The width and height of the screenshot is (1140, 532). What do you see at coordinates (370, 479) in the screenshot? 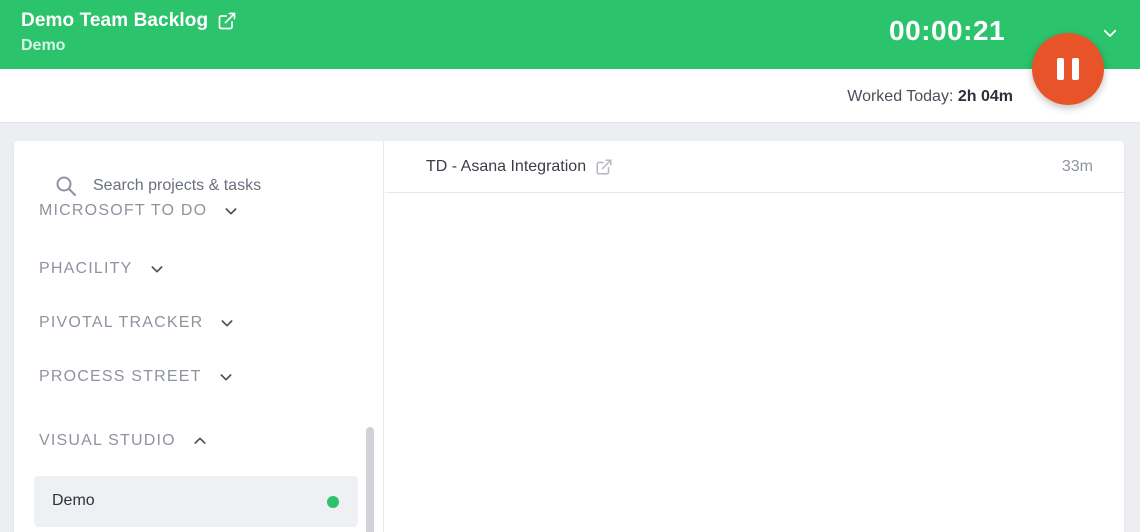
I see `sidebar-scrollbar` at bounding box center [370, 479].